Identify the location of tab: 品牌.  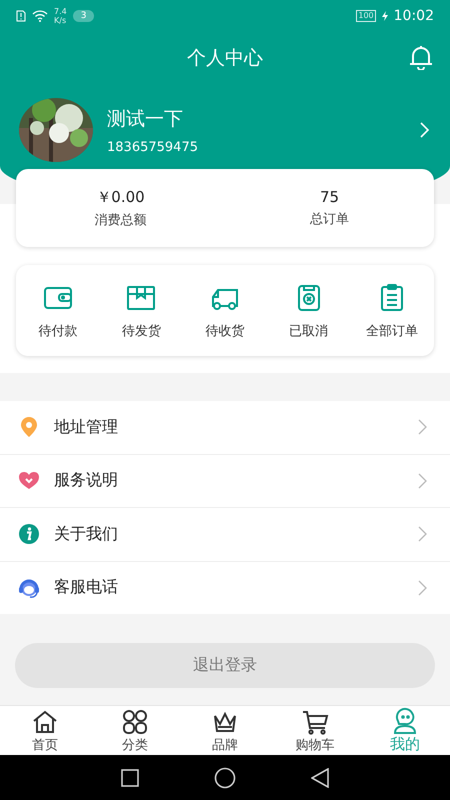
(225, 731).